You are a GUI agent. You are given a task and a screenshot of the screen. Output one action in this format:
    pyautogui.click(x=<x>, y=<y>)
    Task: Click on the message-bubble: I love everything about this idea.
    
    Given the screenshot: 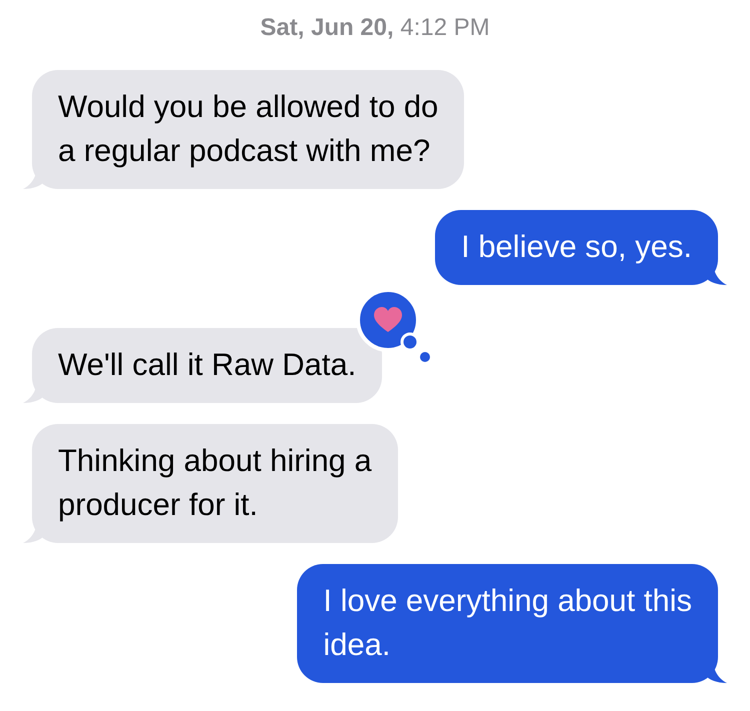 What is the action you would take?
    pyautogui.click(x=507, y=623)
    